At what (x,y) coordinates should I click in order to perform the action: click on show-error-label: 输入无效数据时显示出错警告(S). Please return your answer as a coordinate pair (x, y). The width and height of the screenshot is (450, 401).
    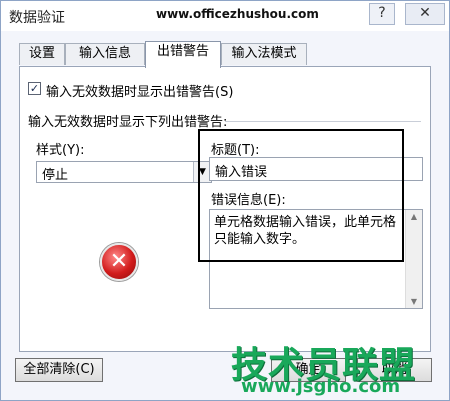
    Looking at the image, I should click on (140, 92).